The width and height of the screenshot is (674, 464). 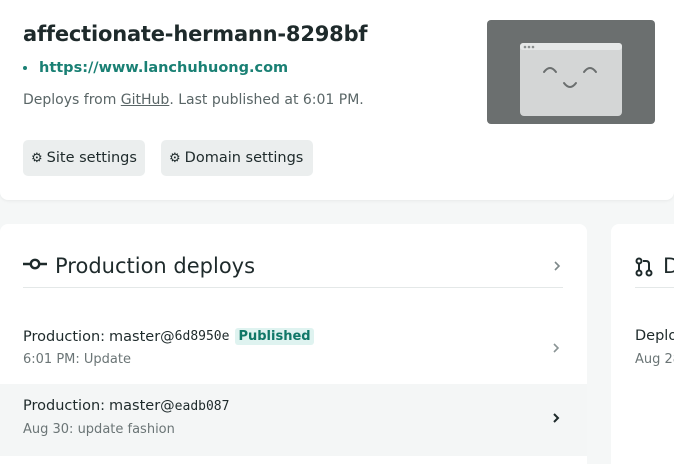 What do you see at coordinates (72, 100) in the screenshot?
I see `deploy-info-prefix: Deploys from` at bounding box center [72, 100].